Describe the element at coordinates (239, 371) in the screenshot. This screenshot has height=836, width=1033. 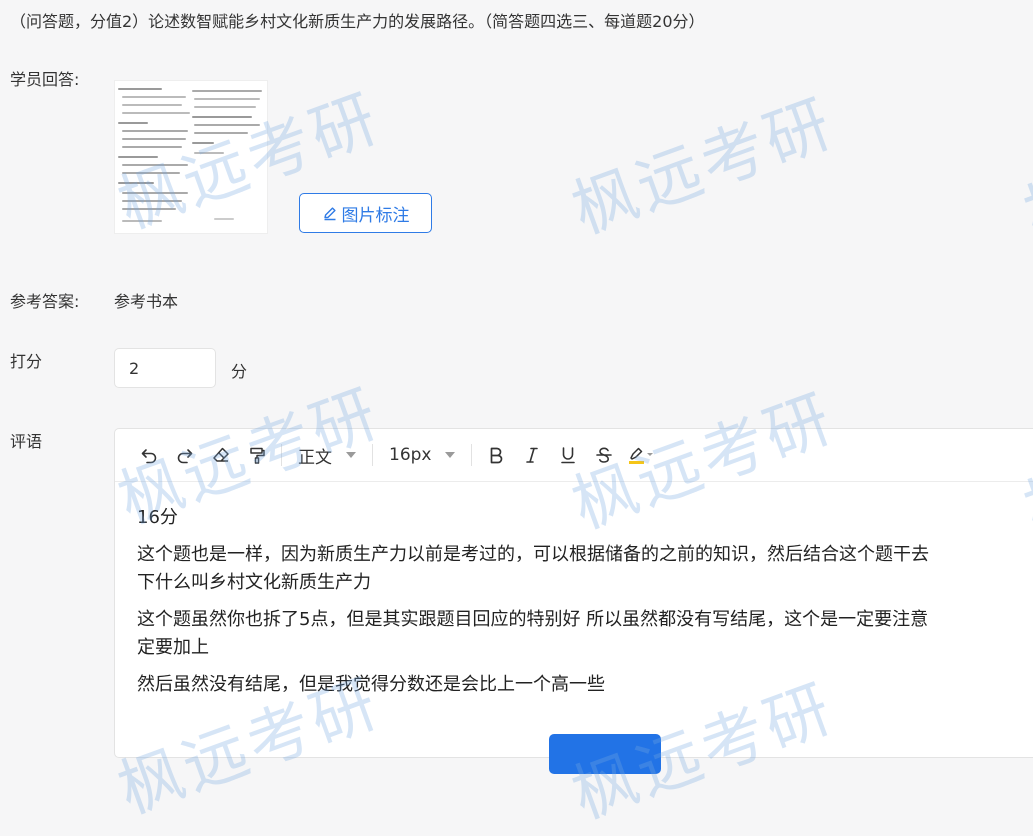
I see `score-unit: 分` at that location.